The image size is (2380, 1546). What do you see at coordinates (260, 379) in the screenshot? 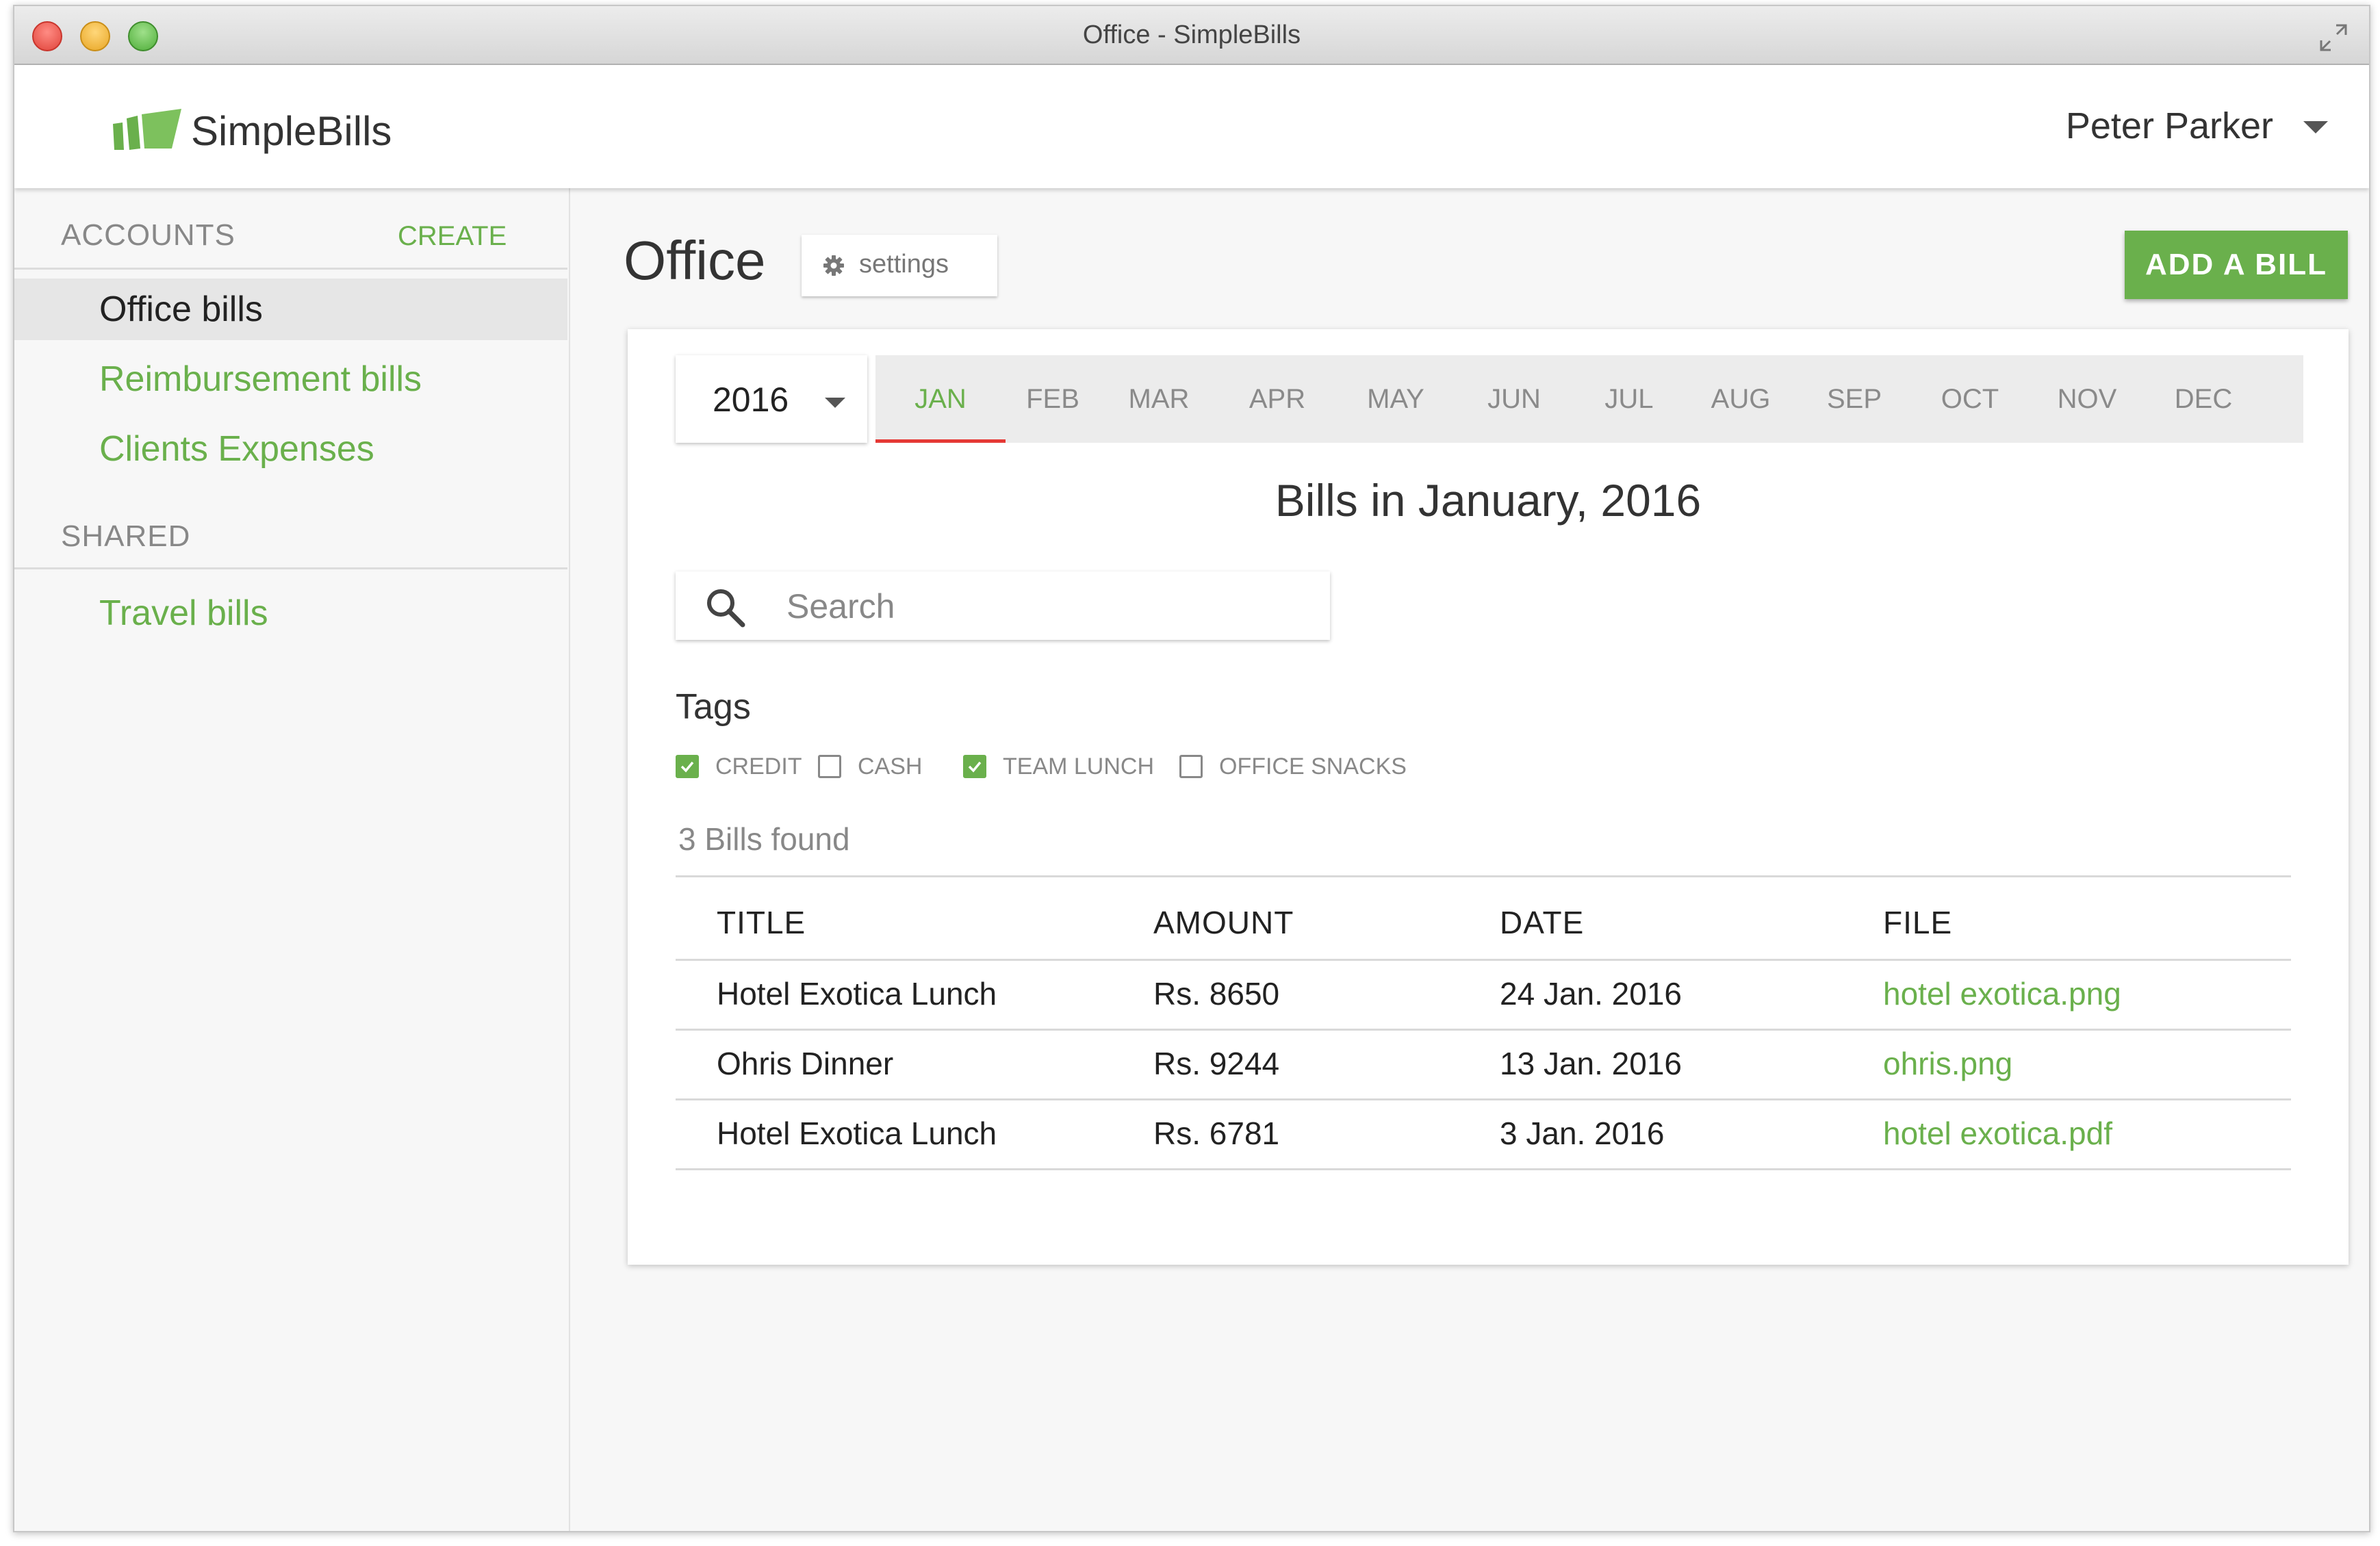
I see `sidebar-item-label: Reimbursement bills` at bounding box center [260, 379].